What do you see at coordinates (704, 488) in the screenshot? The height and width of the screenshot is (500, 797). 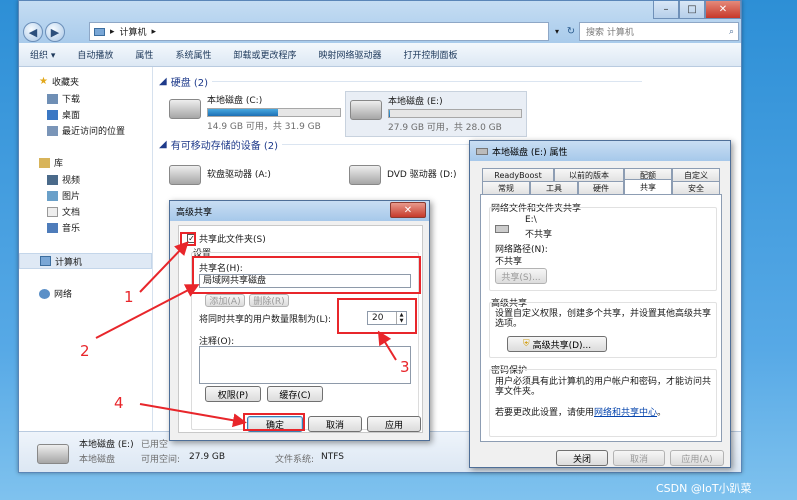 I see `watermark: CSDN @IoT小趴菜` at bounding box center [704, 488].